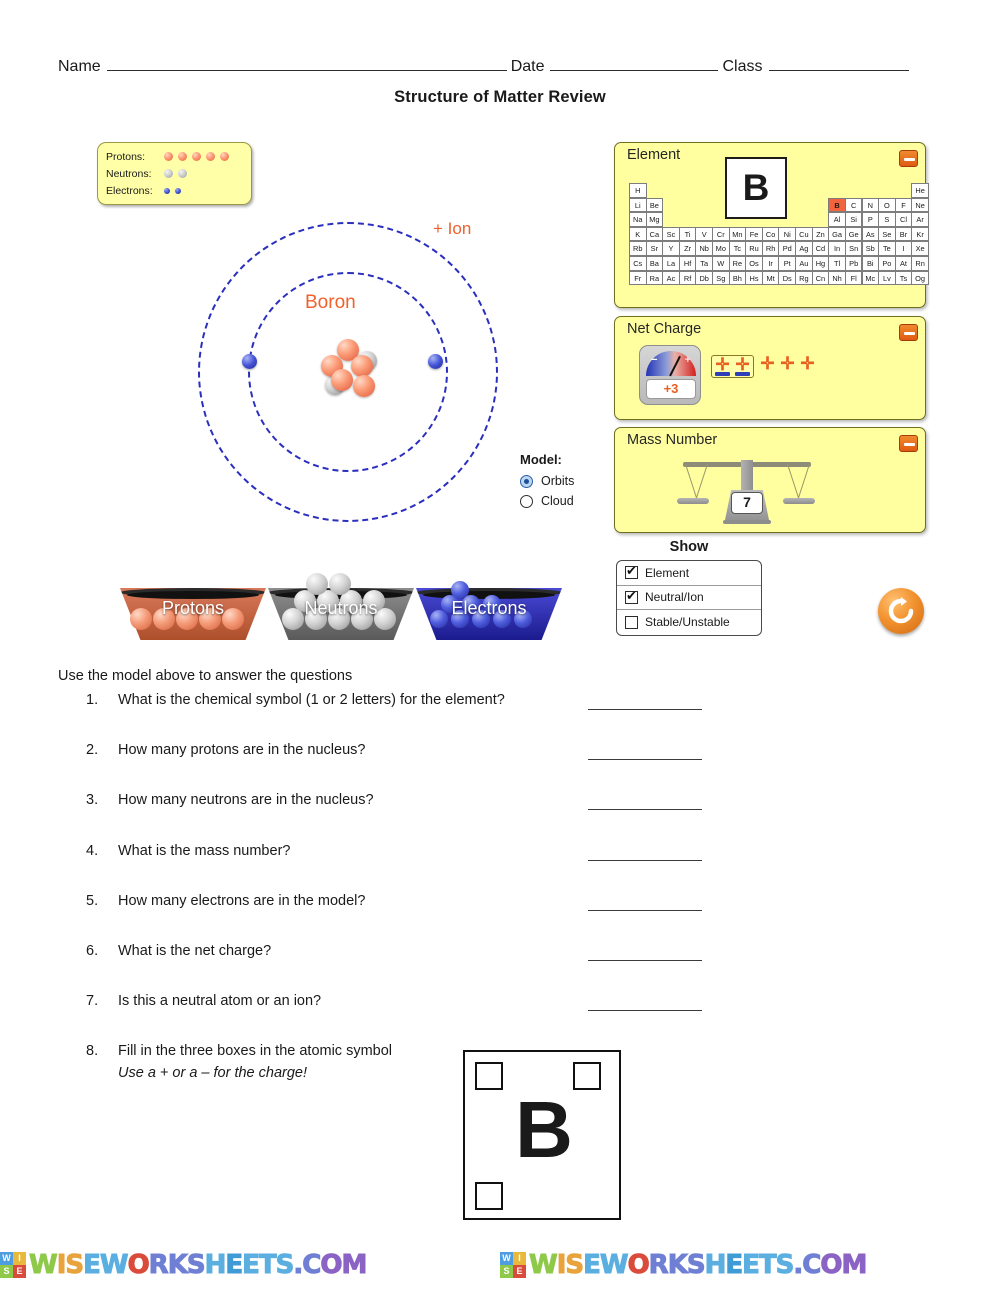 The image size is (1000, 1291). I want to click on periodic-element-tc: Tc, so click(737, 248).